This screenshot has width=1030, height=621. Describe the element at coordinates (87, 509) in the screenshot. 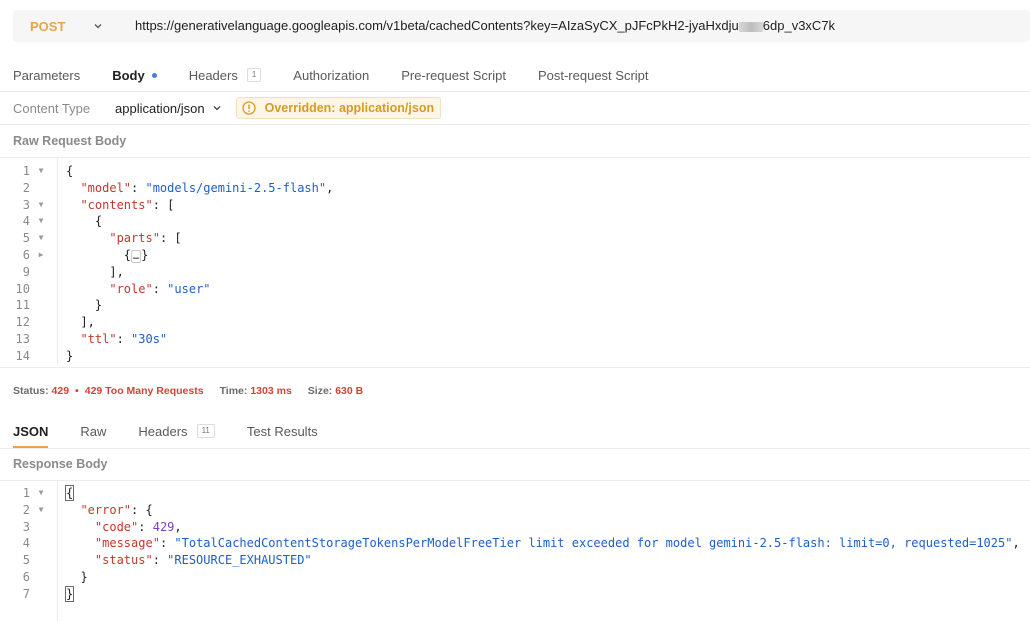

I see `code-line: 2 ▼ "error": {` at that location.